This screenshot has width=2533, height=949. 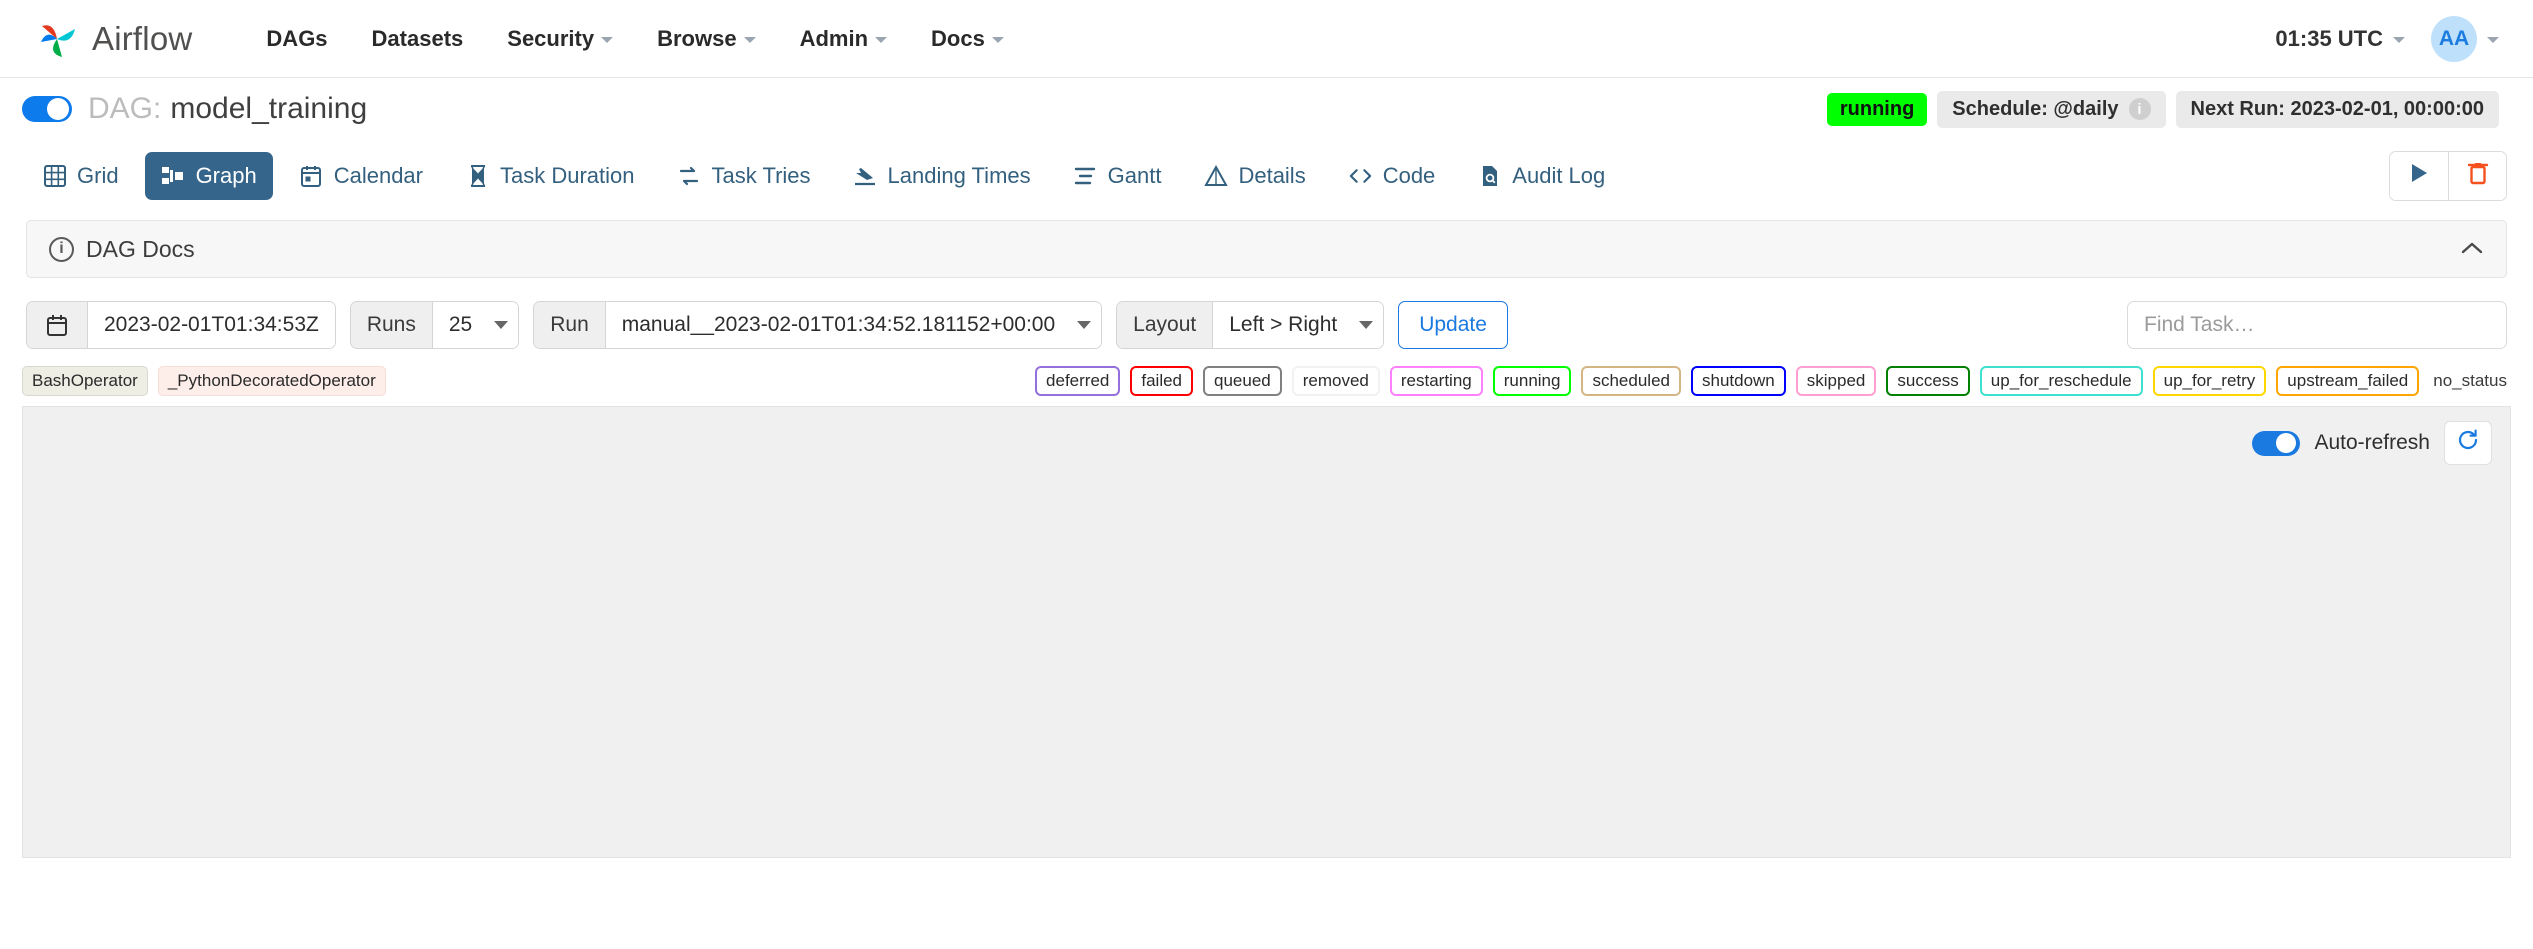 What do you see at coordinates (2472, 249) in the screenshot?
I see `chevron-up-icon` at bounding box center [2472, 249].